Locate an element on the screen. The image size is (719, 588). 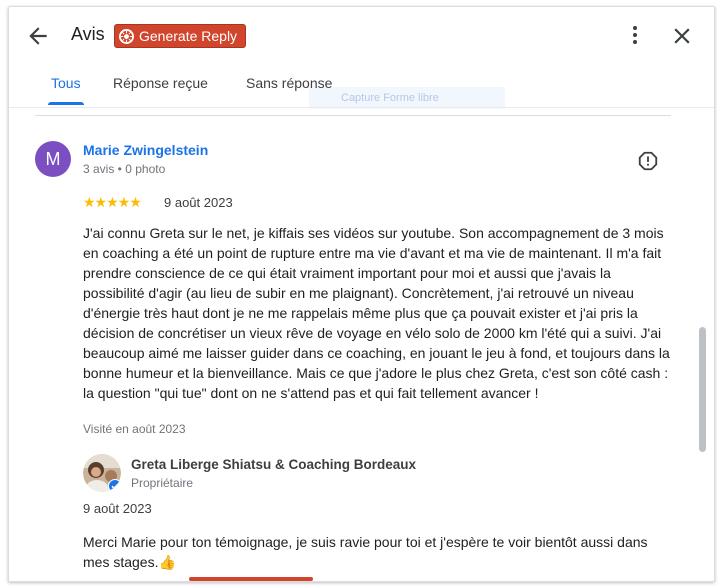
reviewer-meta: 3 avis • 0 photo is located at coordinates (124, 169).